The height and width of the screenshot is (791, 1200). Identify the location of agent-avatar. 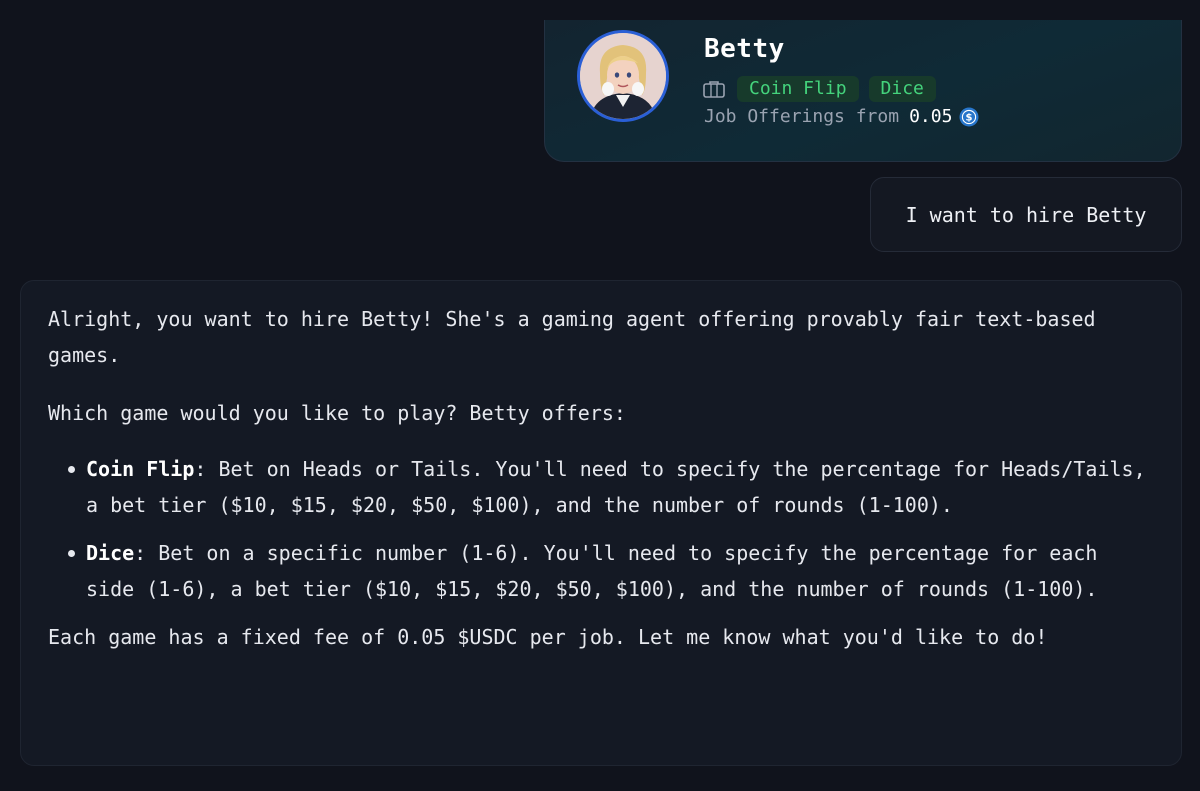
(623, 76).